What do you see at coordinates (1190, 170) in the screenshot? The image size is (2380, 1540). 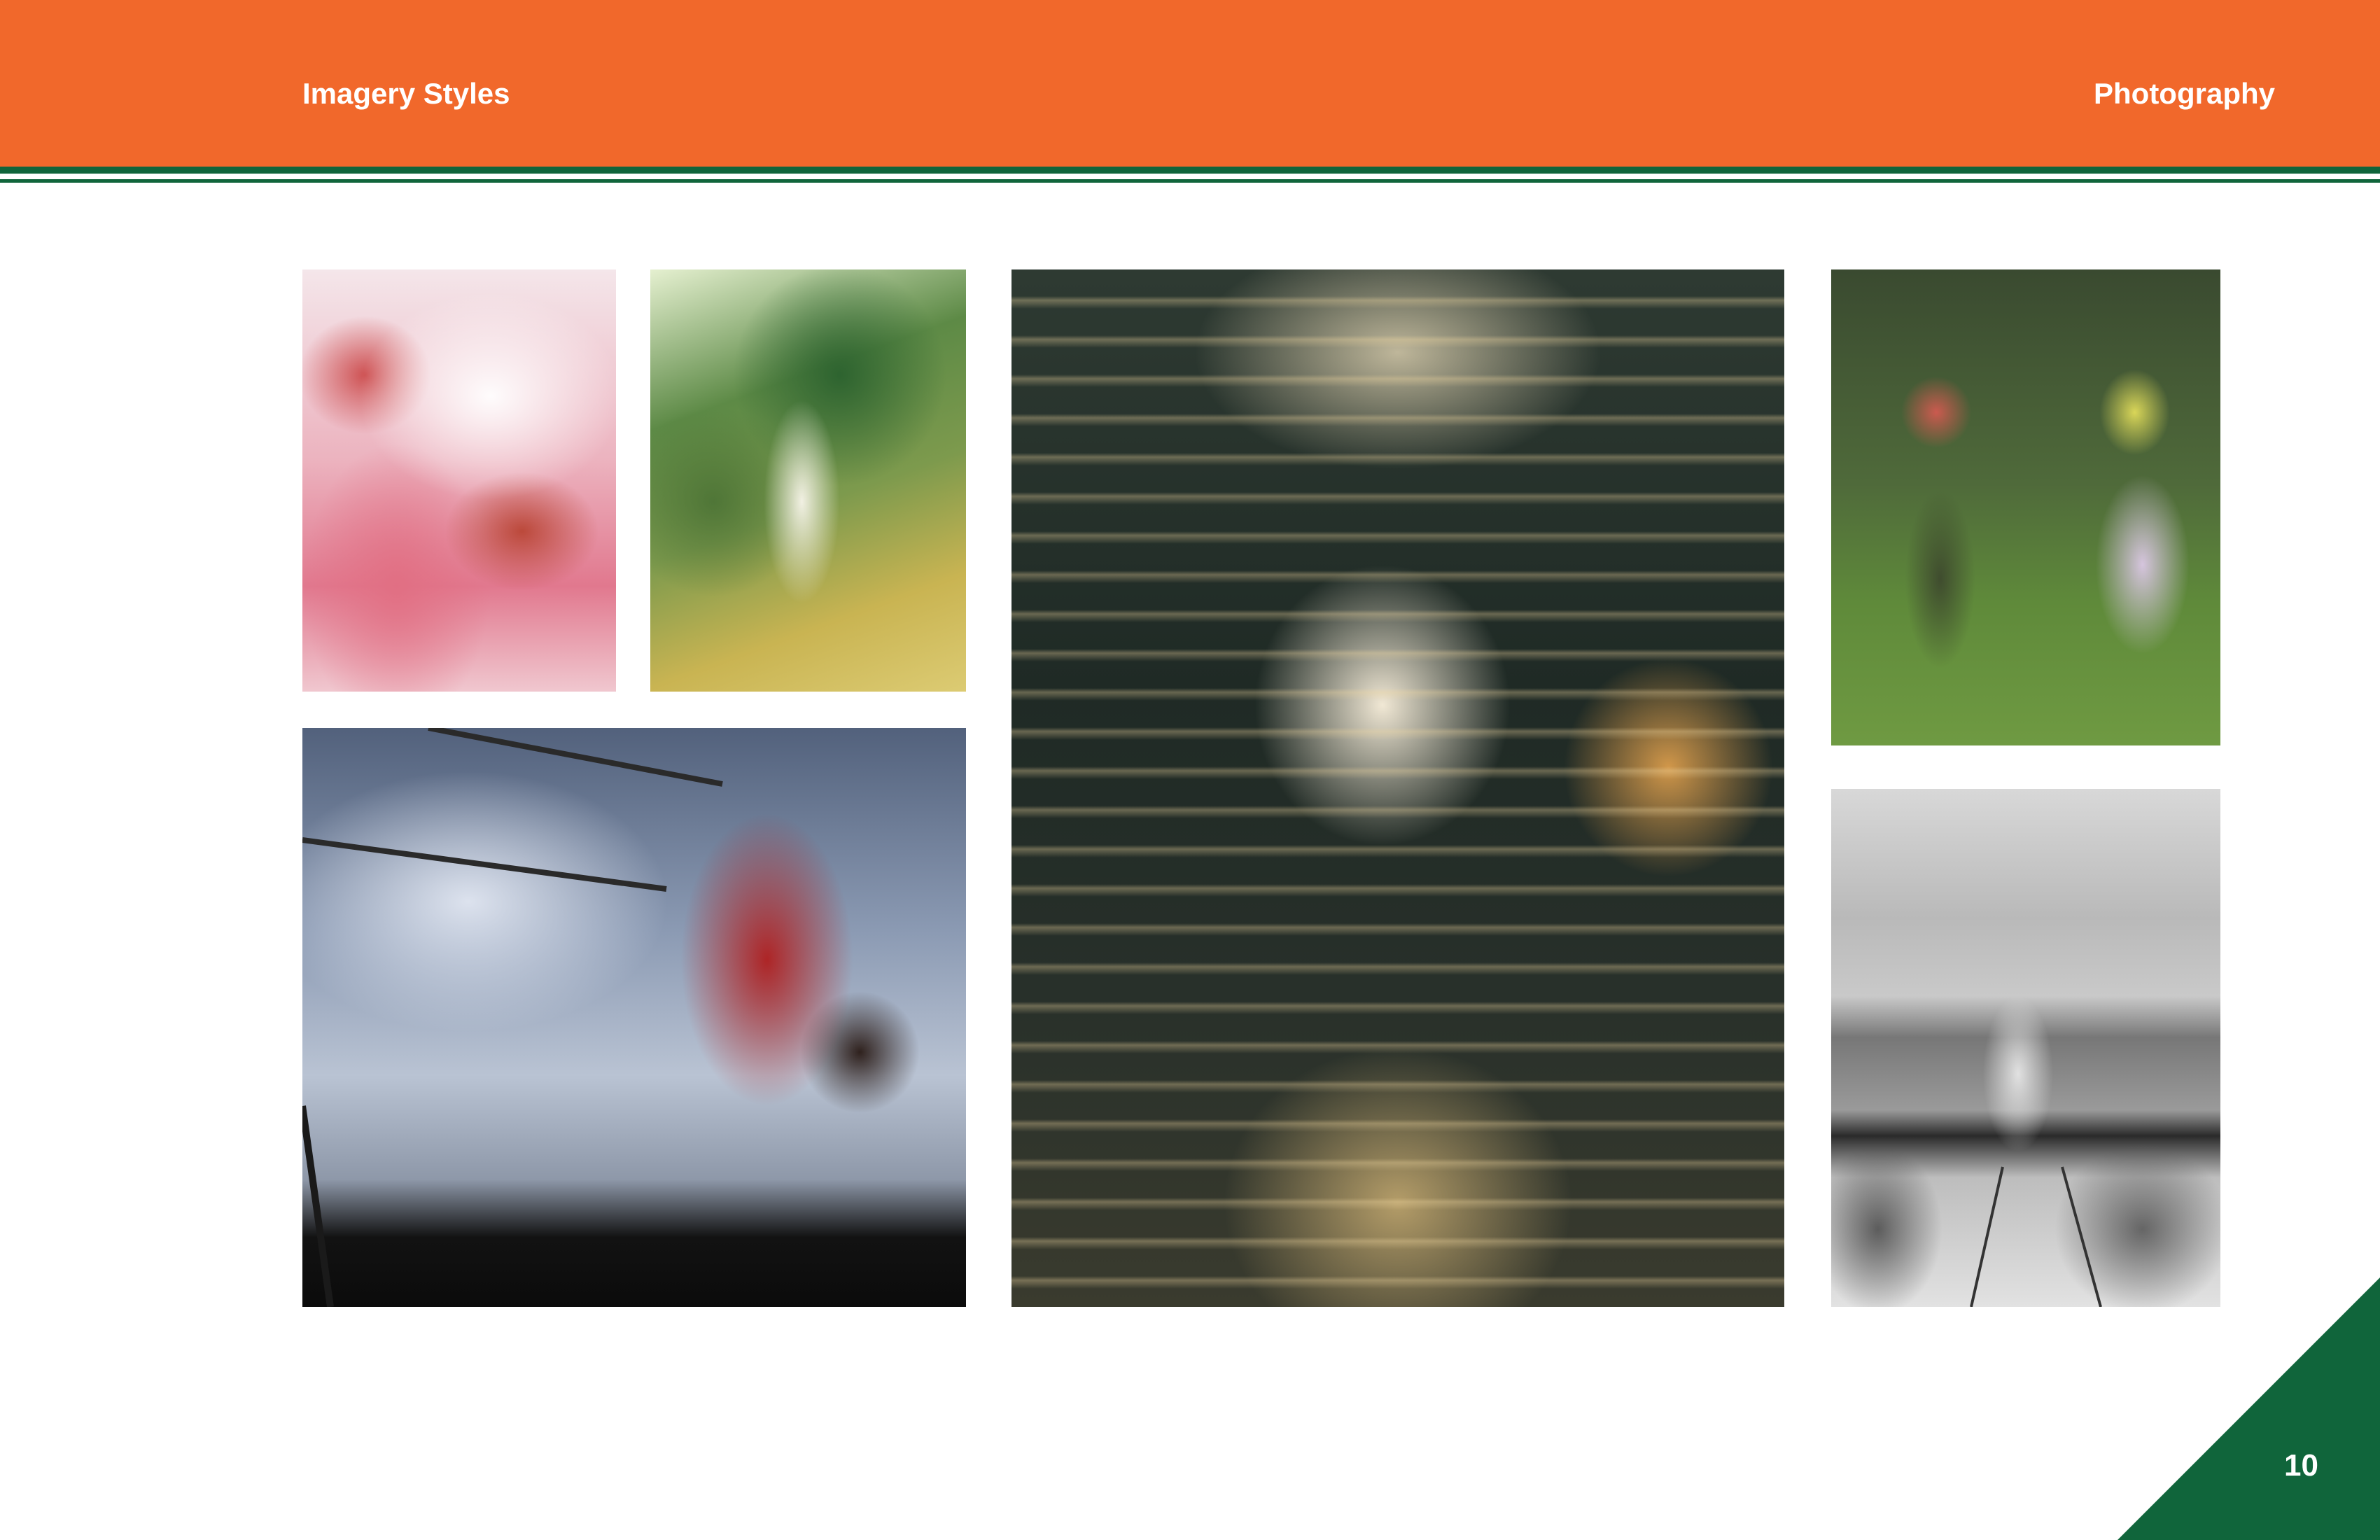 I see `header-rule-thick` at bounding box center [1190, 170].